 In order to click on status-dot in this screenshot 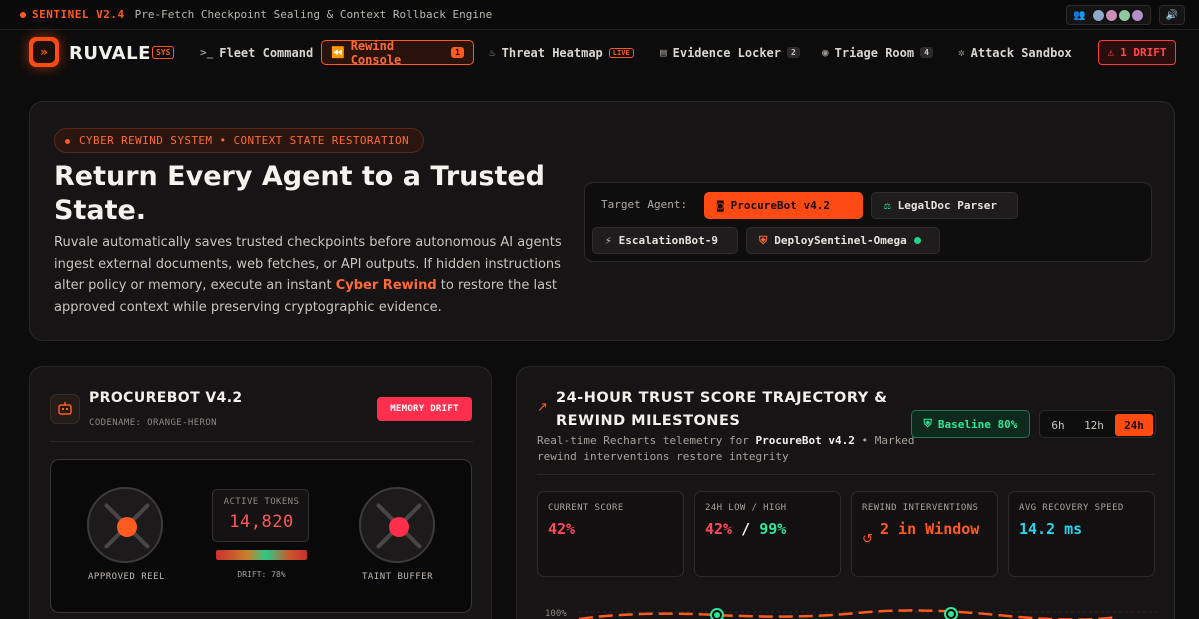, I will do `click(23, 14)`.